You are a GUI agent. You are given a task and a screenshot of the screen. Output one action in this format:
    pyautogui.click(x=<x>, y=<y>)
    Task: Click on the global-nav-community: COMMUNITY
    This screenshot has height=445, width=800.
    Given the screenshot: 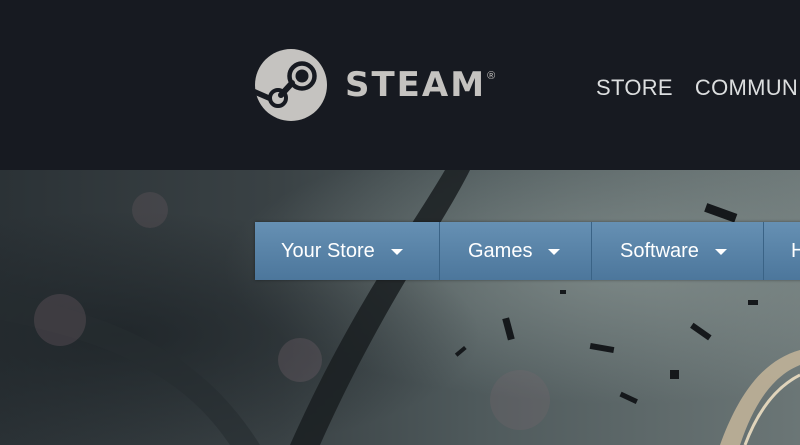 What is the action you would take?
    pyautogui.click(x=747, y=88)
    